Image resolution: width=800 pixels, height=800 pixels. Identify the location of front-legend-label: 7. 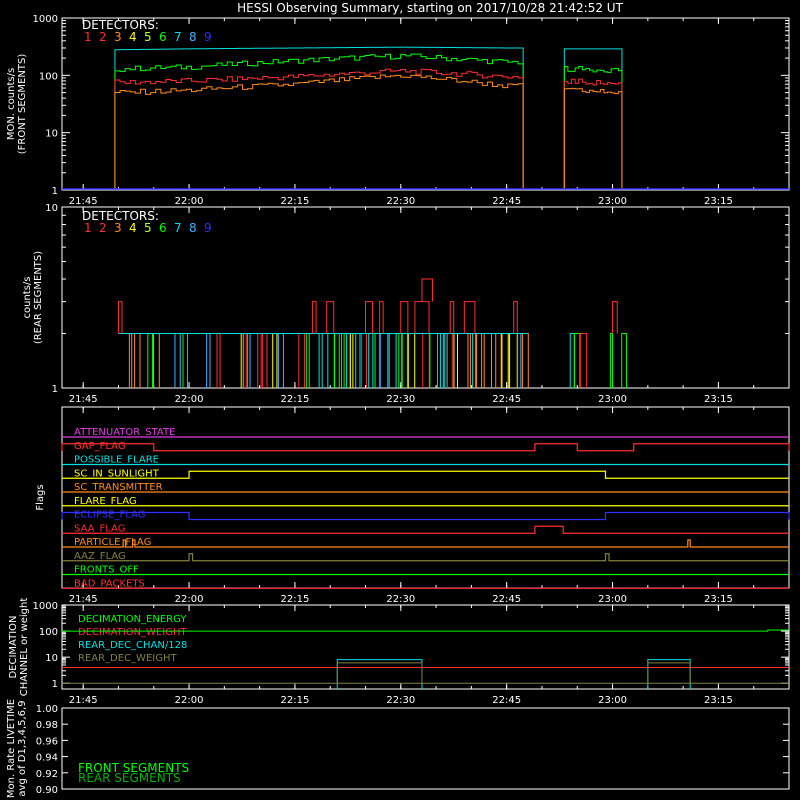
(178, 37).